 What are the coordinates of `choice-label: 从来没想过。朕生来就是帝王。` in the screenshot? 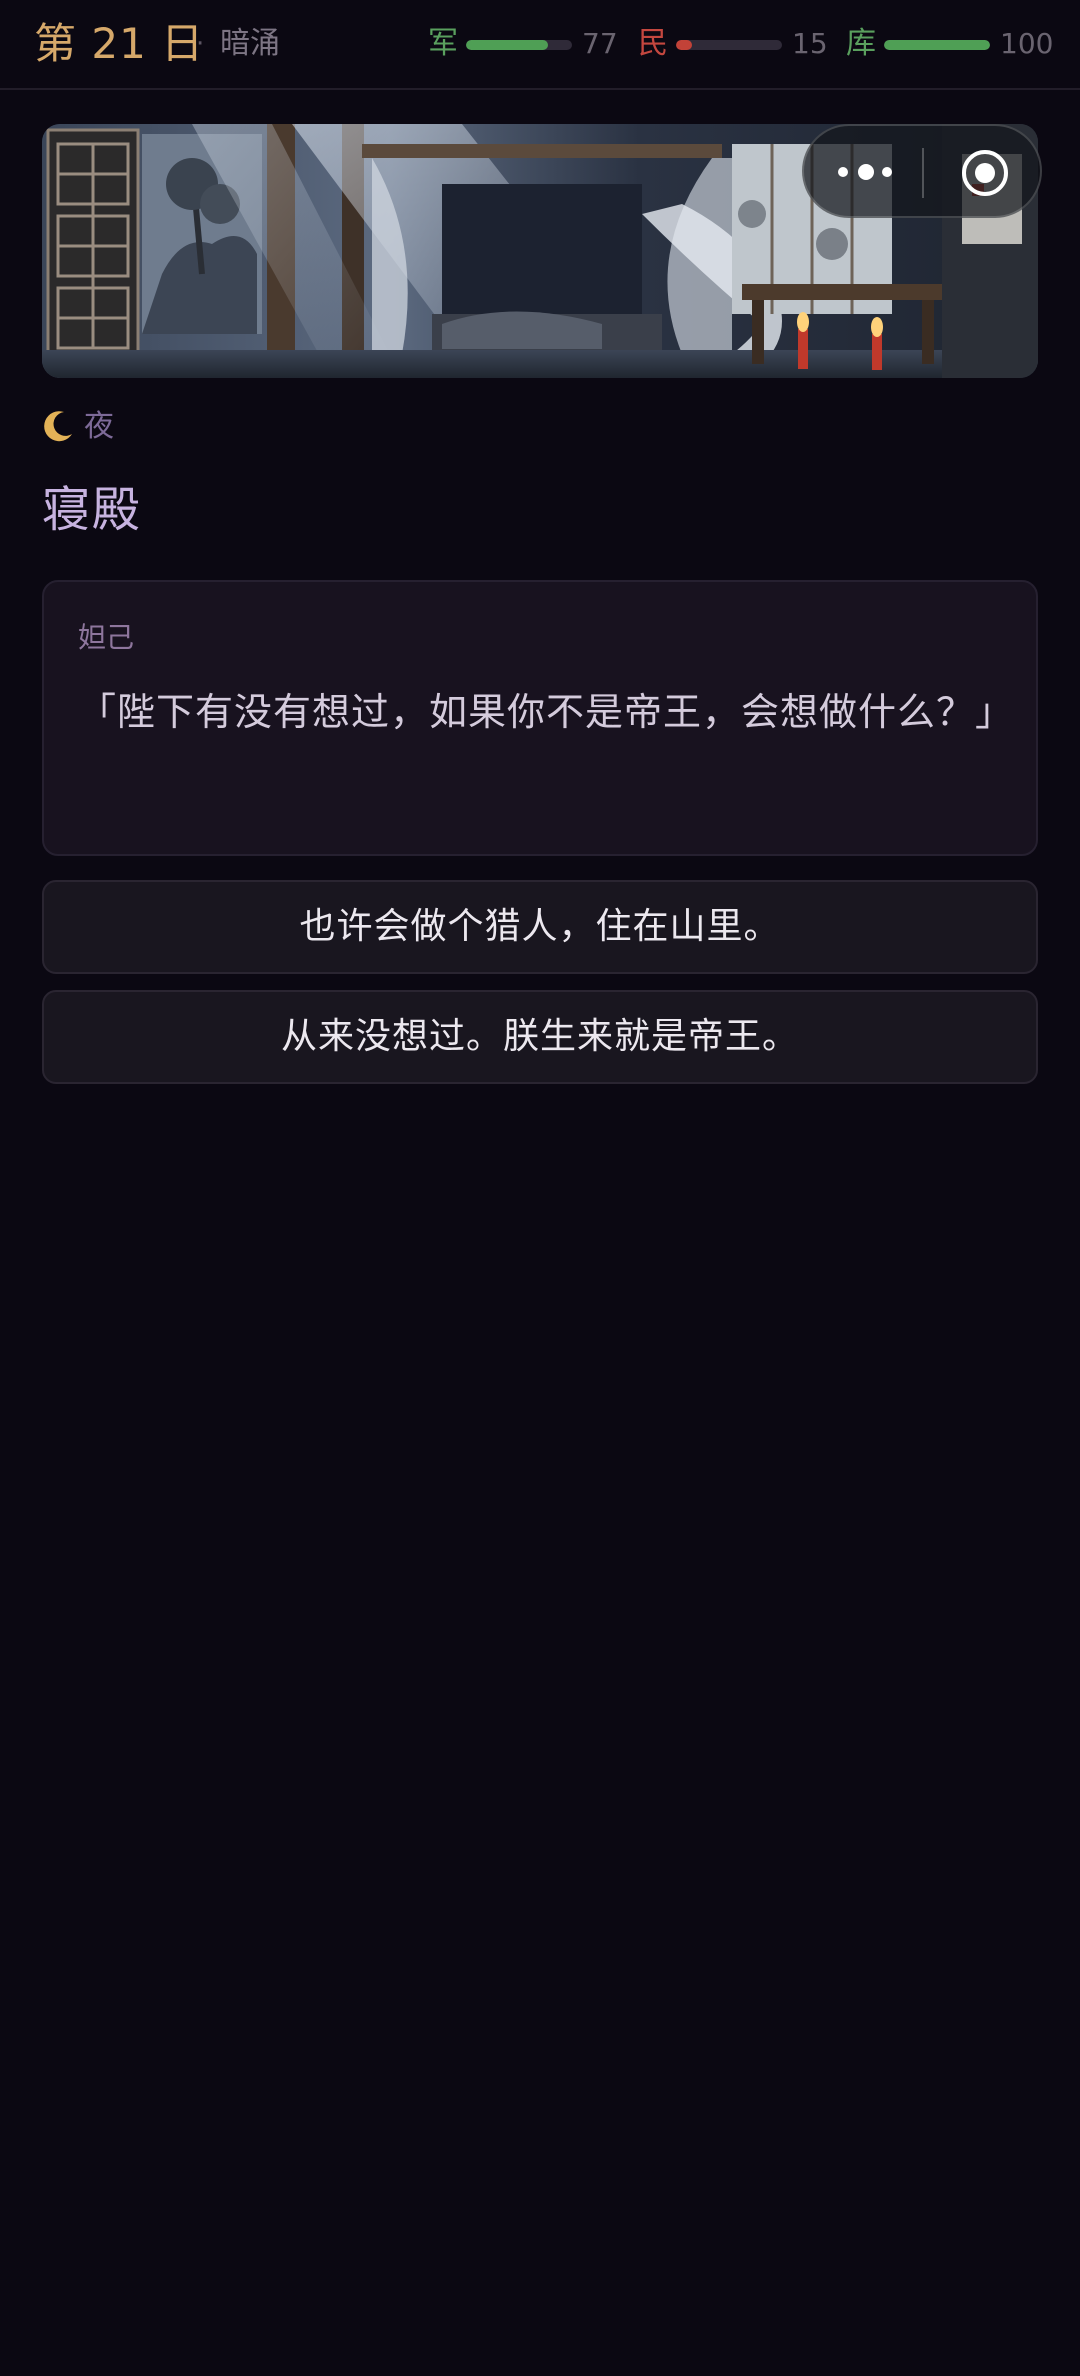 It's located at (539, 1036).